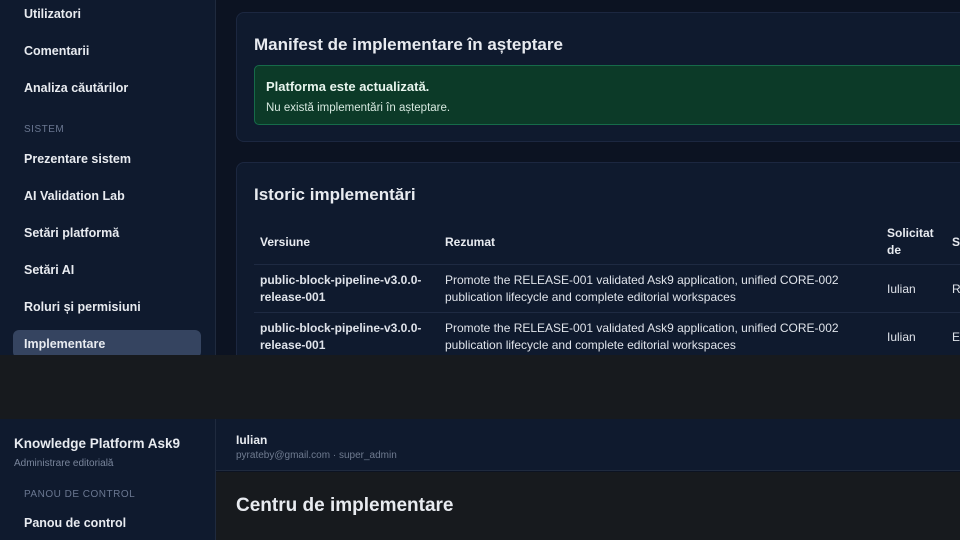 The image size is (960, 540). What do you see at coordinates (107, 88) in the screenshot?
I see `sidebar-item-search-analytics: Analiza căutărilor` at bounding box center [107, 88].